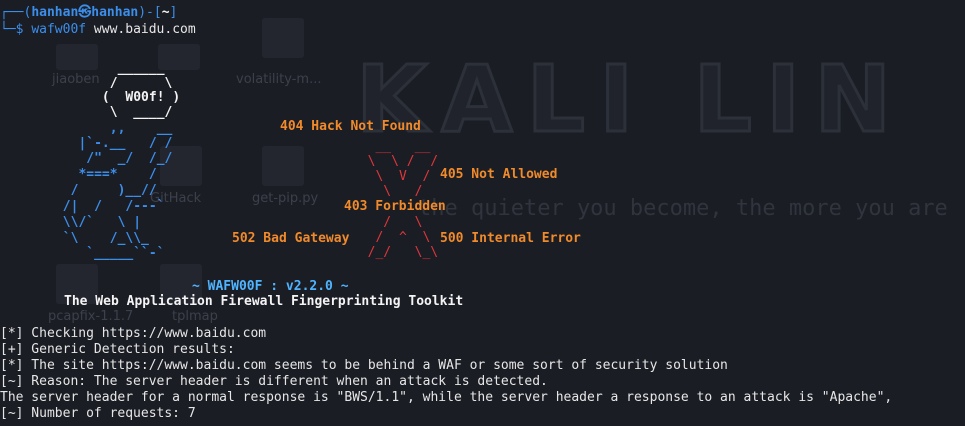 This screenshot has width=965, height=426. Describe the element at coordinates (395, 252) in the screenshot. I see `x-art-line: /_/ \_\` at that location.